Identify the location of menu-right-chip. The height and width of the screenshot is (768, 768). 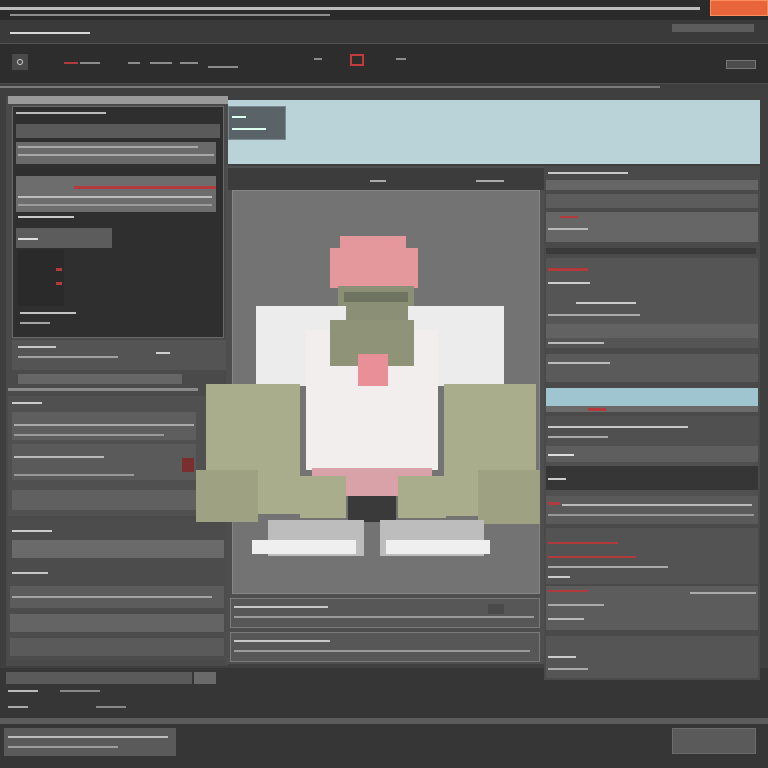
(713, 28).